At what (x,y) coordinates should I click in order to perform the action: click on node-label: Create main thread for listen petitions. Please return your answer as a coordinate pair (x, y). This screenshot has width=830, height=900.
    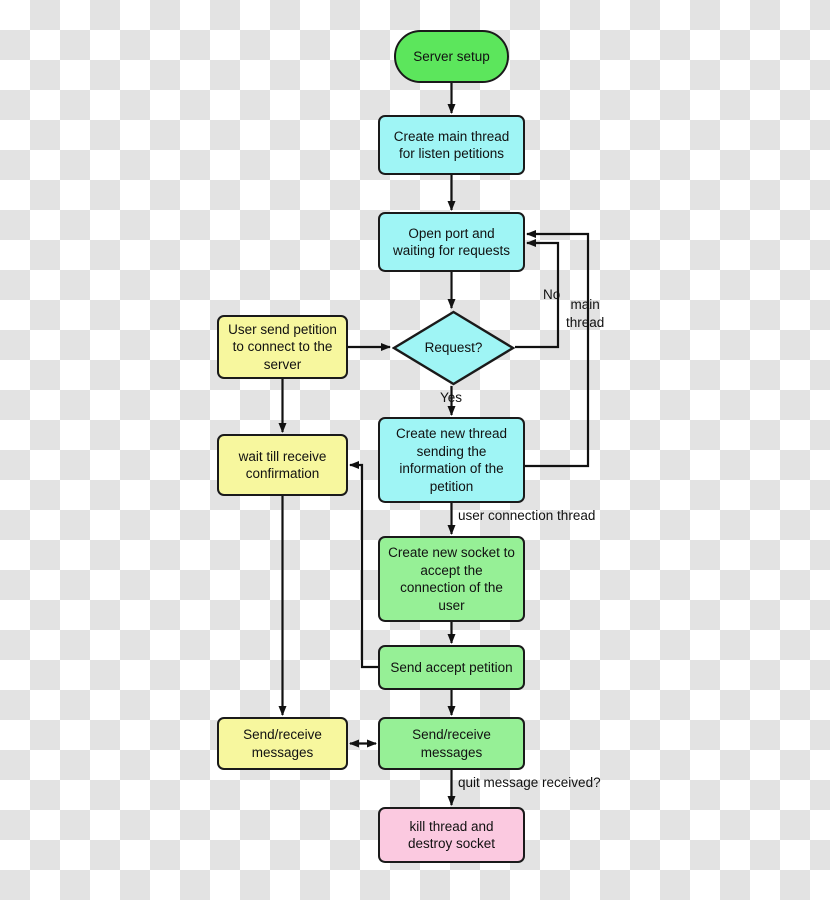
    Looking at the image, I should click on (451, 145).